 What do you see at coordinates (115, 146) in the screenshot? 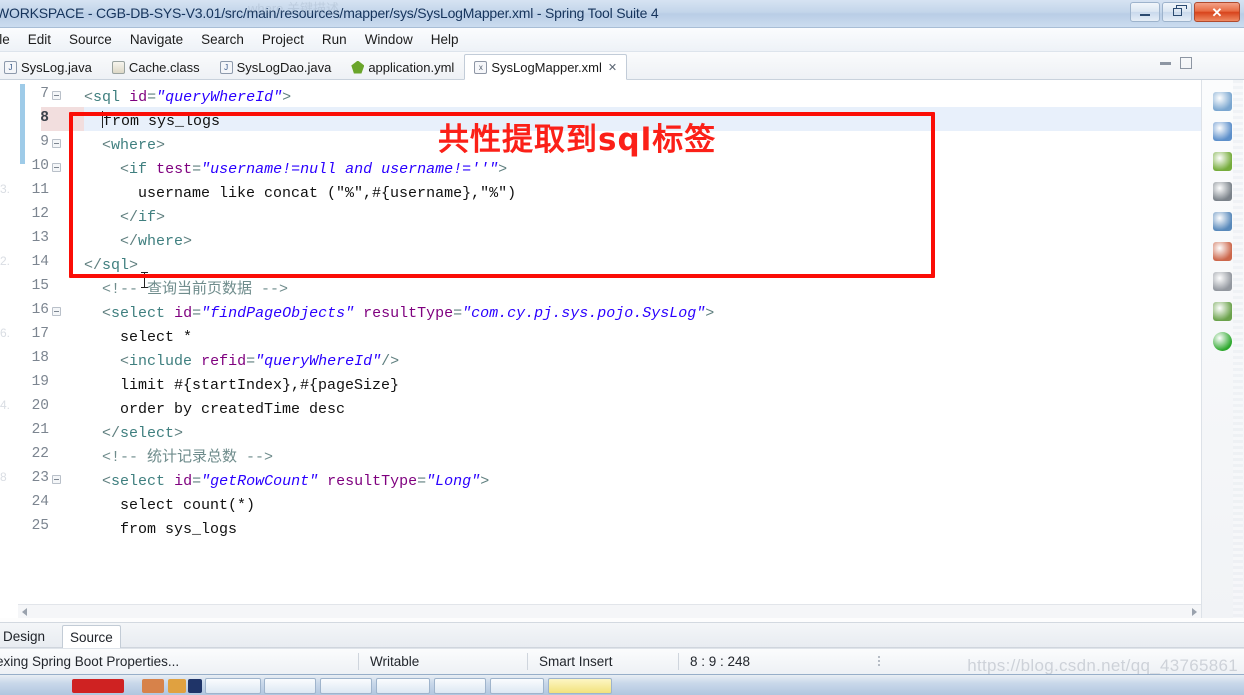
I see `code-line: <where>` at bounding box center [115, 146].